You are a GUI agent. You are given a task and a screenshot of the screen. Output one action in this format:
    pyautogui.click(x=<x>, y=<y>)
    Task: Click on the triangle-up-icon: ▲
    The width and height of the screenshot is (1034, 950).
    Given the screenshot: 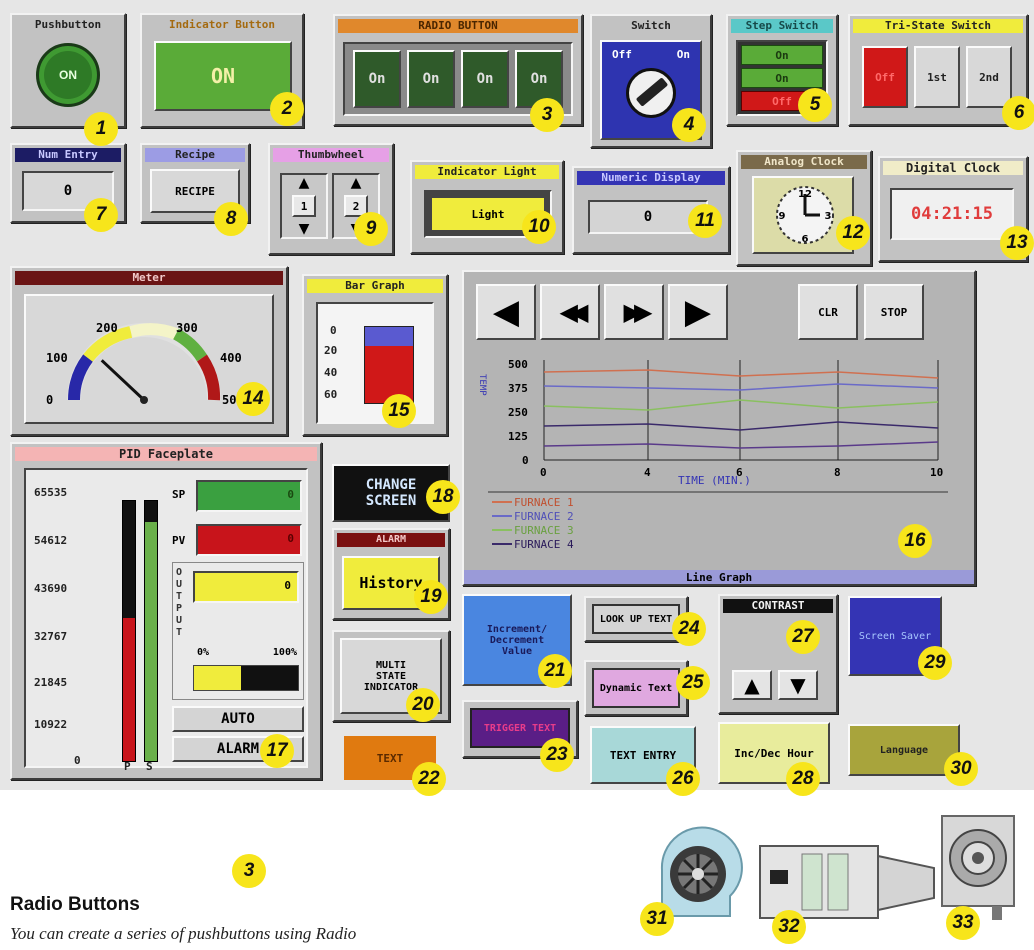 What is the action you would take?
    pyautogui.click(x=752, y=685)
    